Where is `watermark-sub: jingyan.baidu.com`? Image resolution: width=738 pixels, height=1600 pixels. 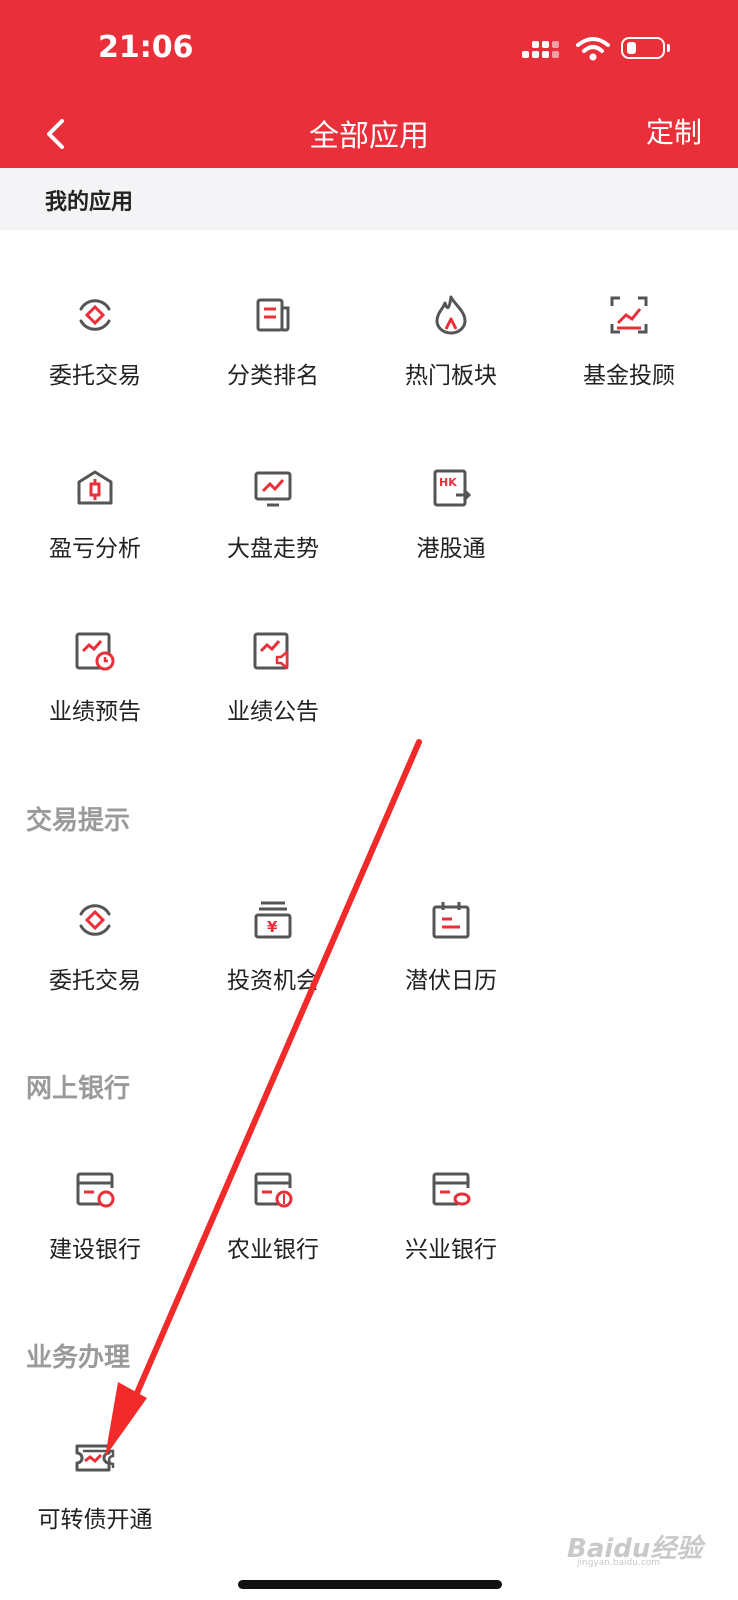
watermark-sub: jingyan.baidu.com is located at coordinates (619, 1563).